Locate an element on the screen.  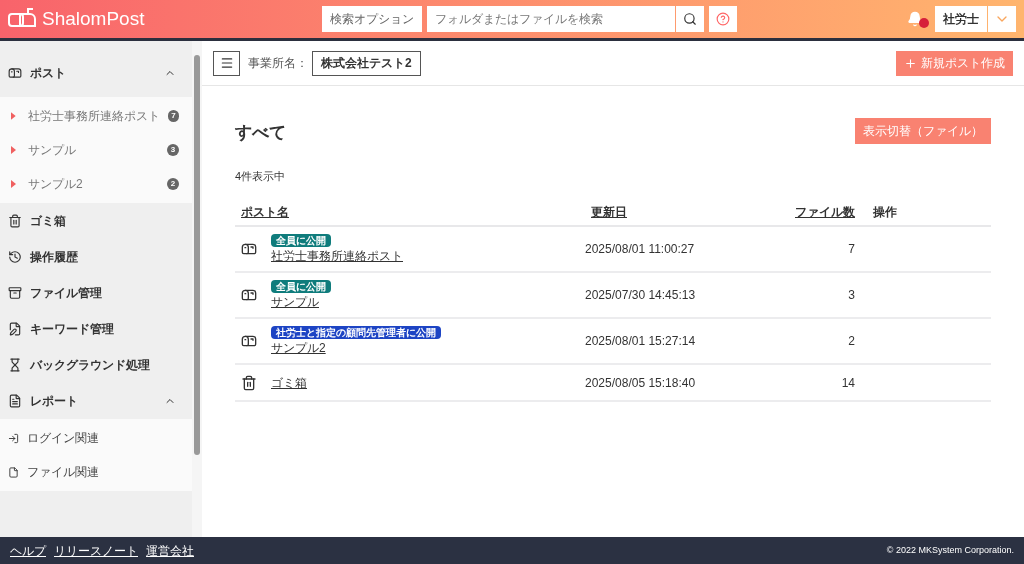
count-badge: 7 is located at coordinates (173, 116).